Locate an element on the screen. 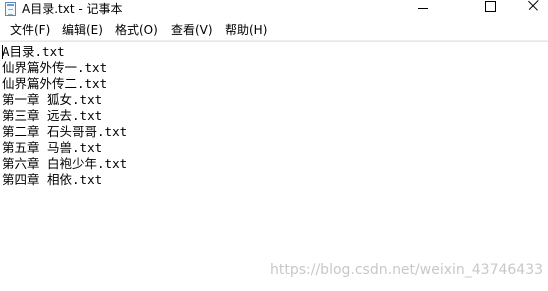  menu-format: 格式(O) is located at coordinates (136, 30).